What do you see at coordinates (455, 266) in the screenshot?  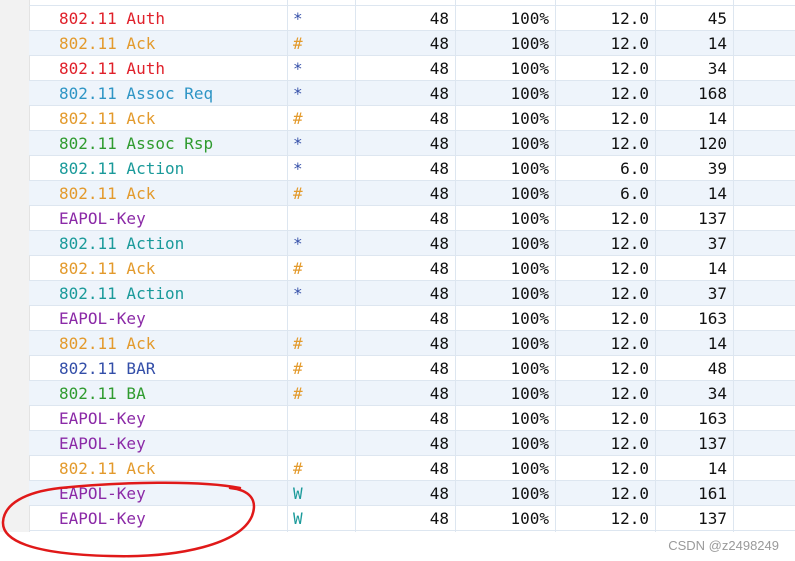 I see `column-divider` at bounding box center [455, 266].